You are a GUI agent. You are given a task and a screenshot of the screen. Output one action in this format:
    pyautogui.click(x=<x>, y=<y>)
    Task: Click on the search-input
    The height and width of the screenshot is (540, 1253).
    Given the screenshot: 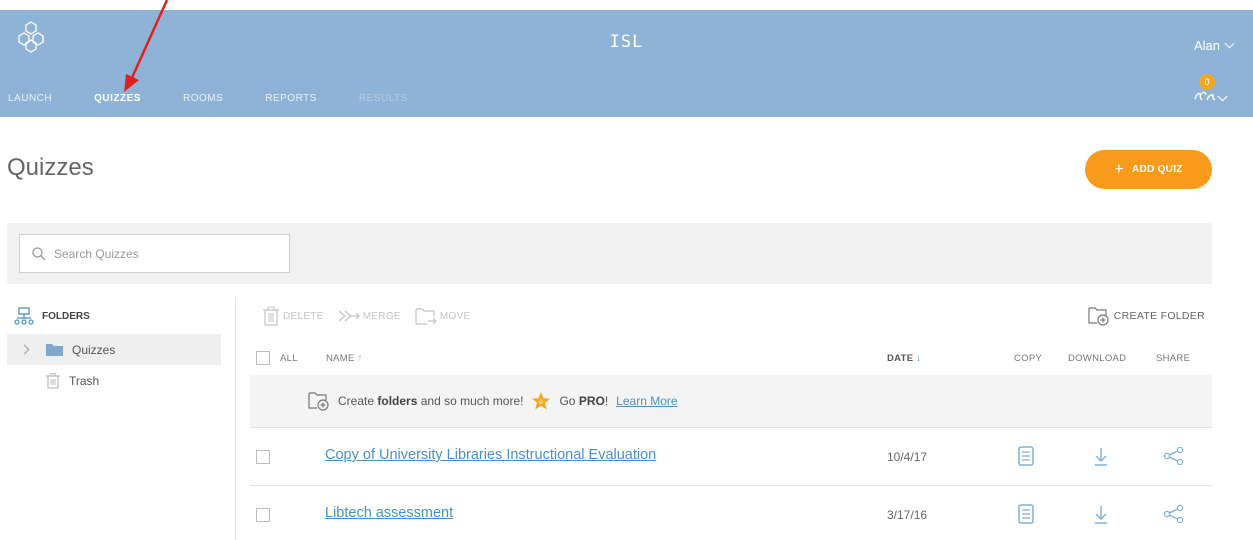 What is the action you would take?
    pyautogui.click(x=164, y=253)
    